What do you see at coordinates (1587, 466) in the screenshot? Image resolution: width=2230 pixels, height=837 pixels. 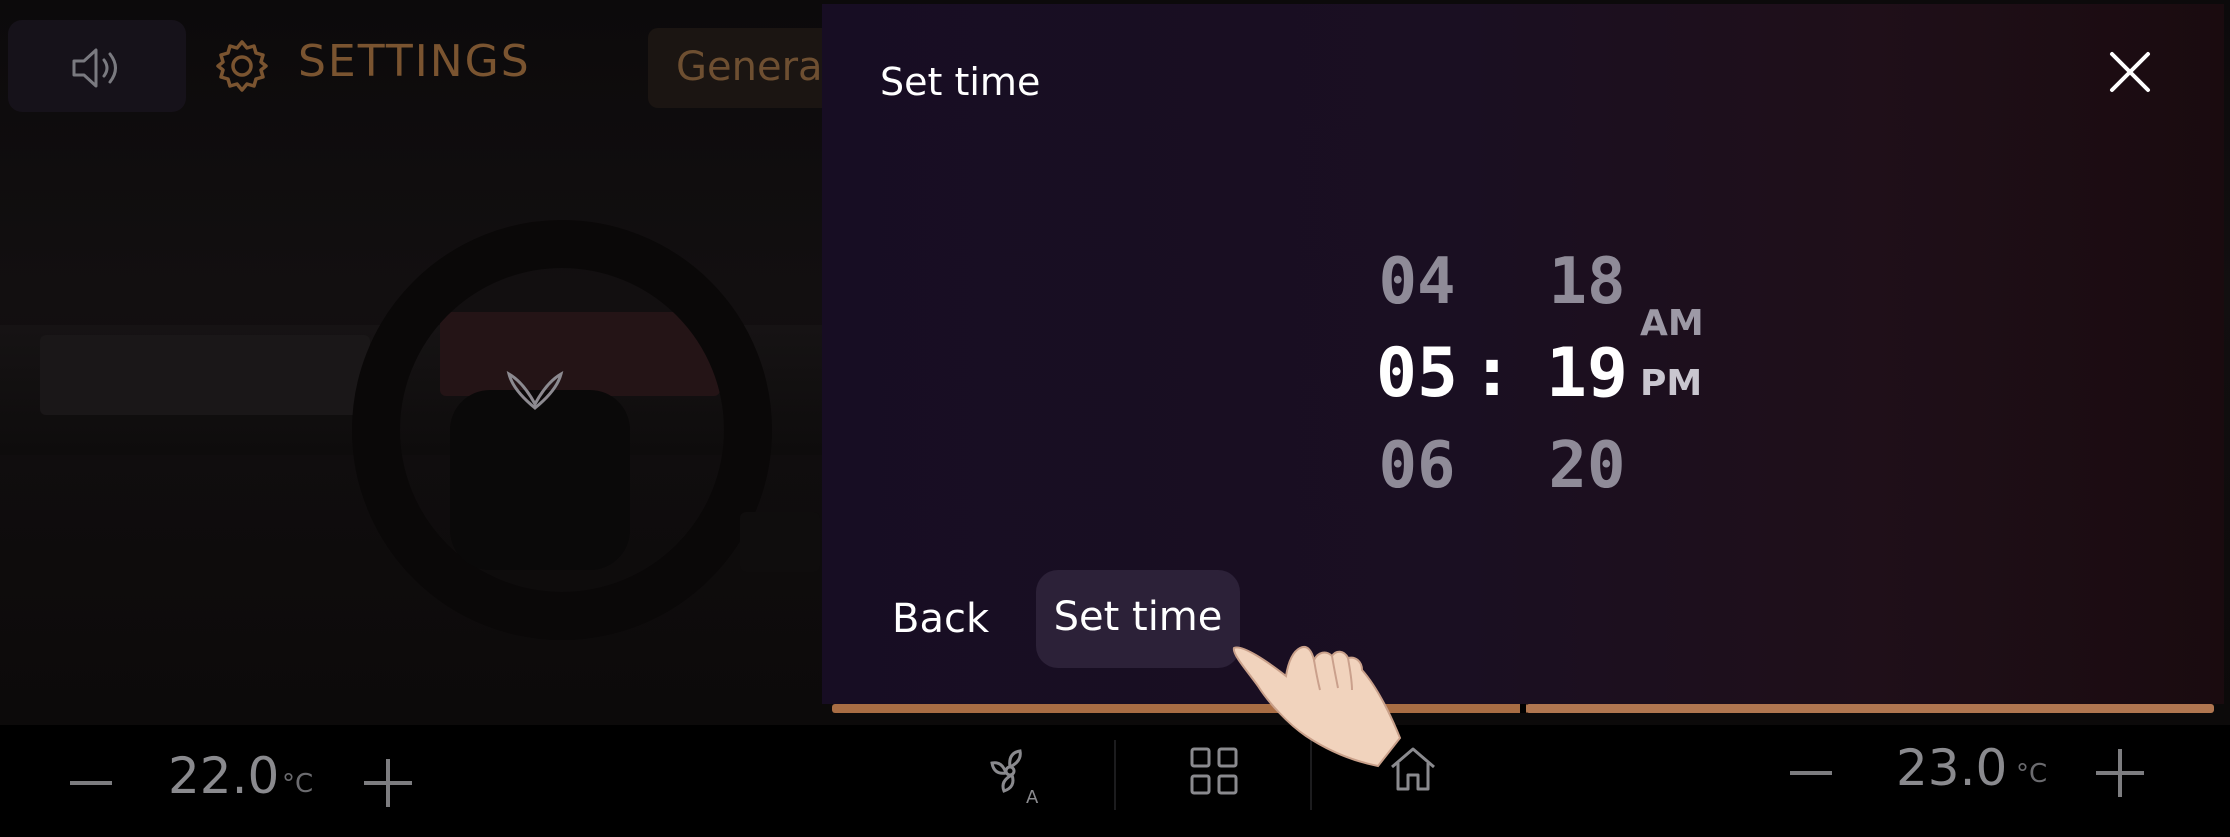 I see `minute-option: 20` at bounding box center [1587, 466].